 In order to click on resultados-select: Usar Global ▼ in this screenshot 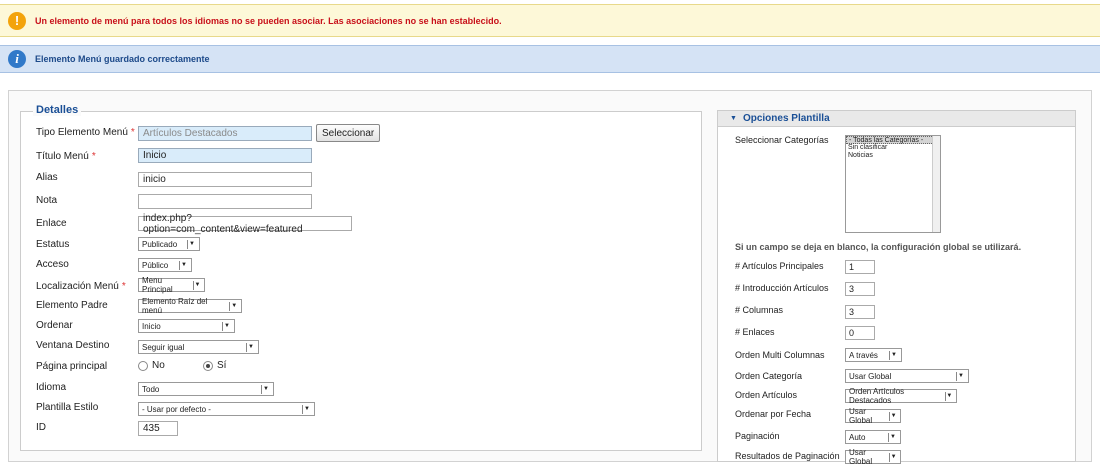, I will do `click(873, 457)`.